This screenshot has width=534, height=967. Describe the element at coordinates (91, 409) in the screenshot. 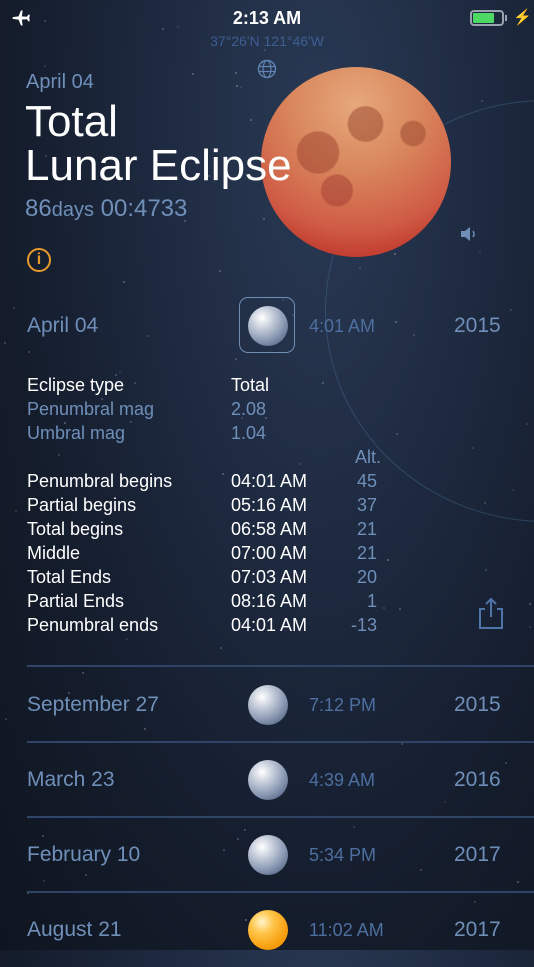

I see `detail-label: Penumbral mag` at that location.